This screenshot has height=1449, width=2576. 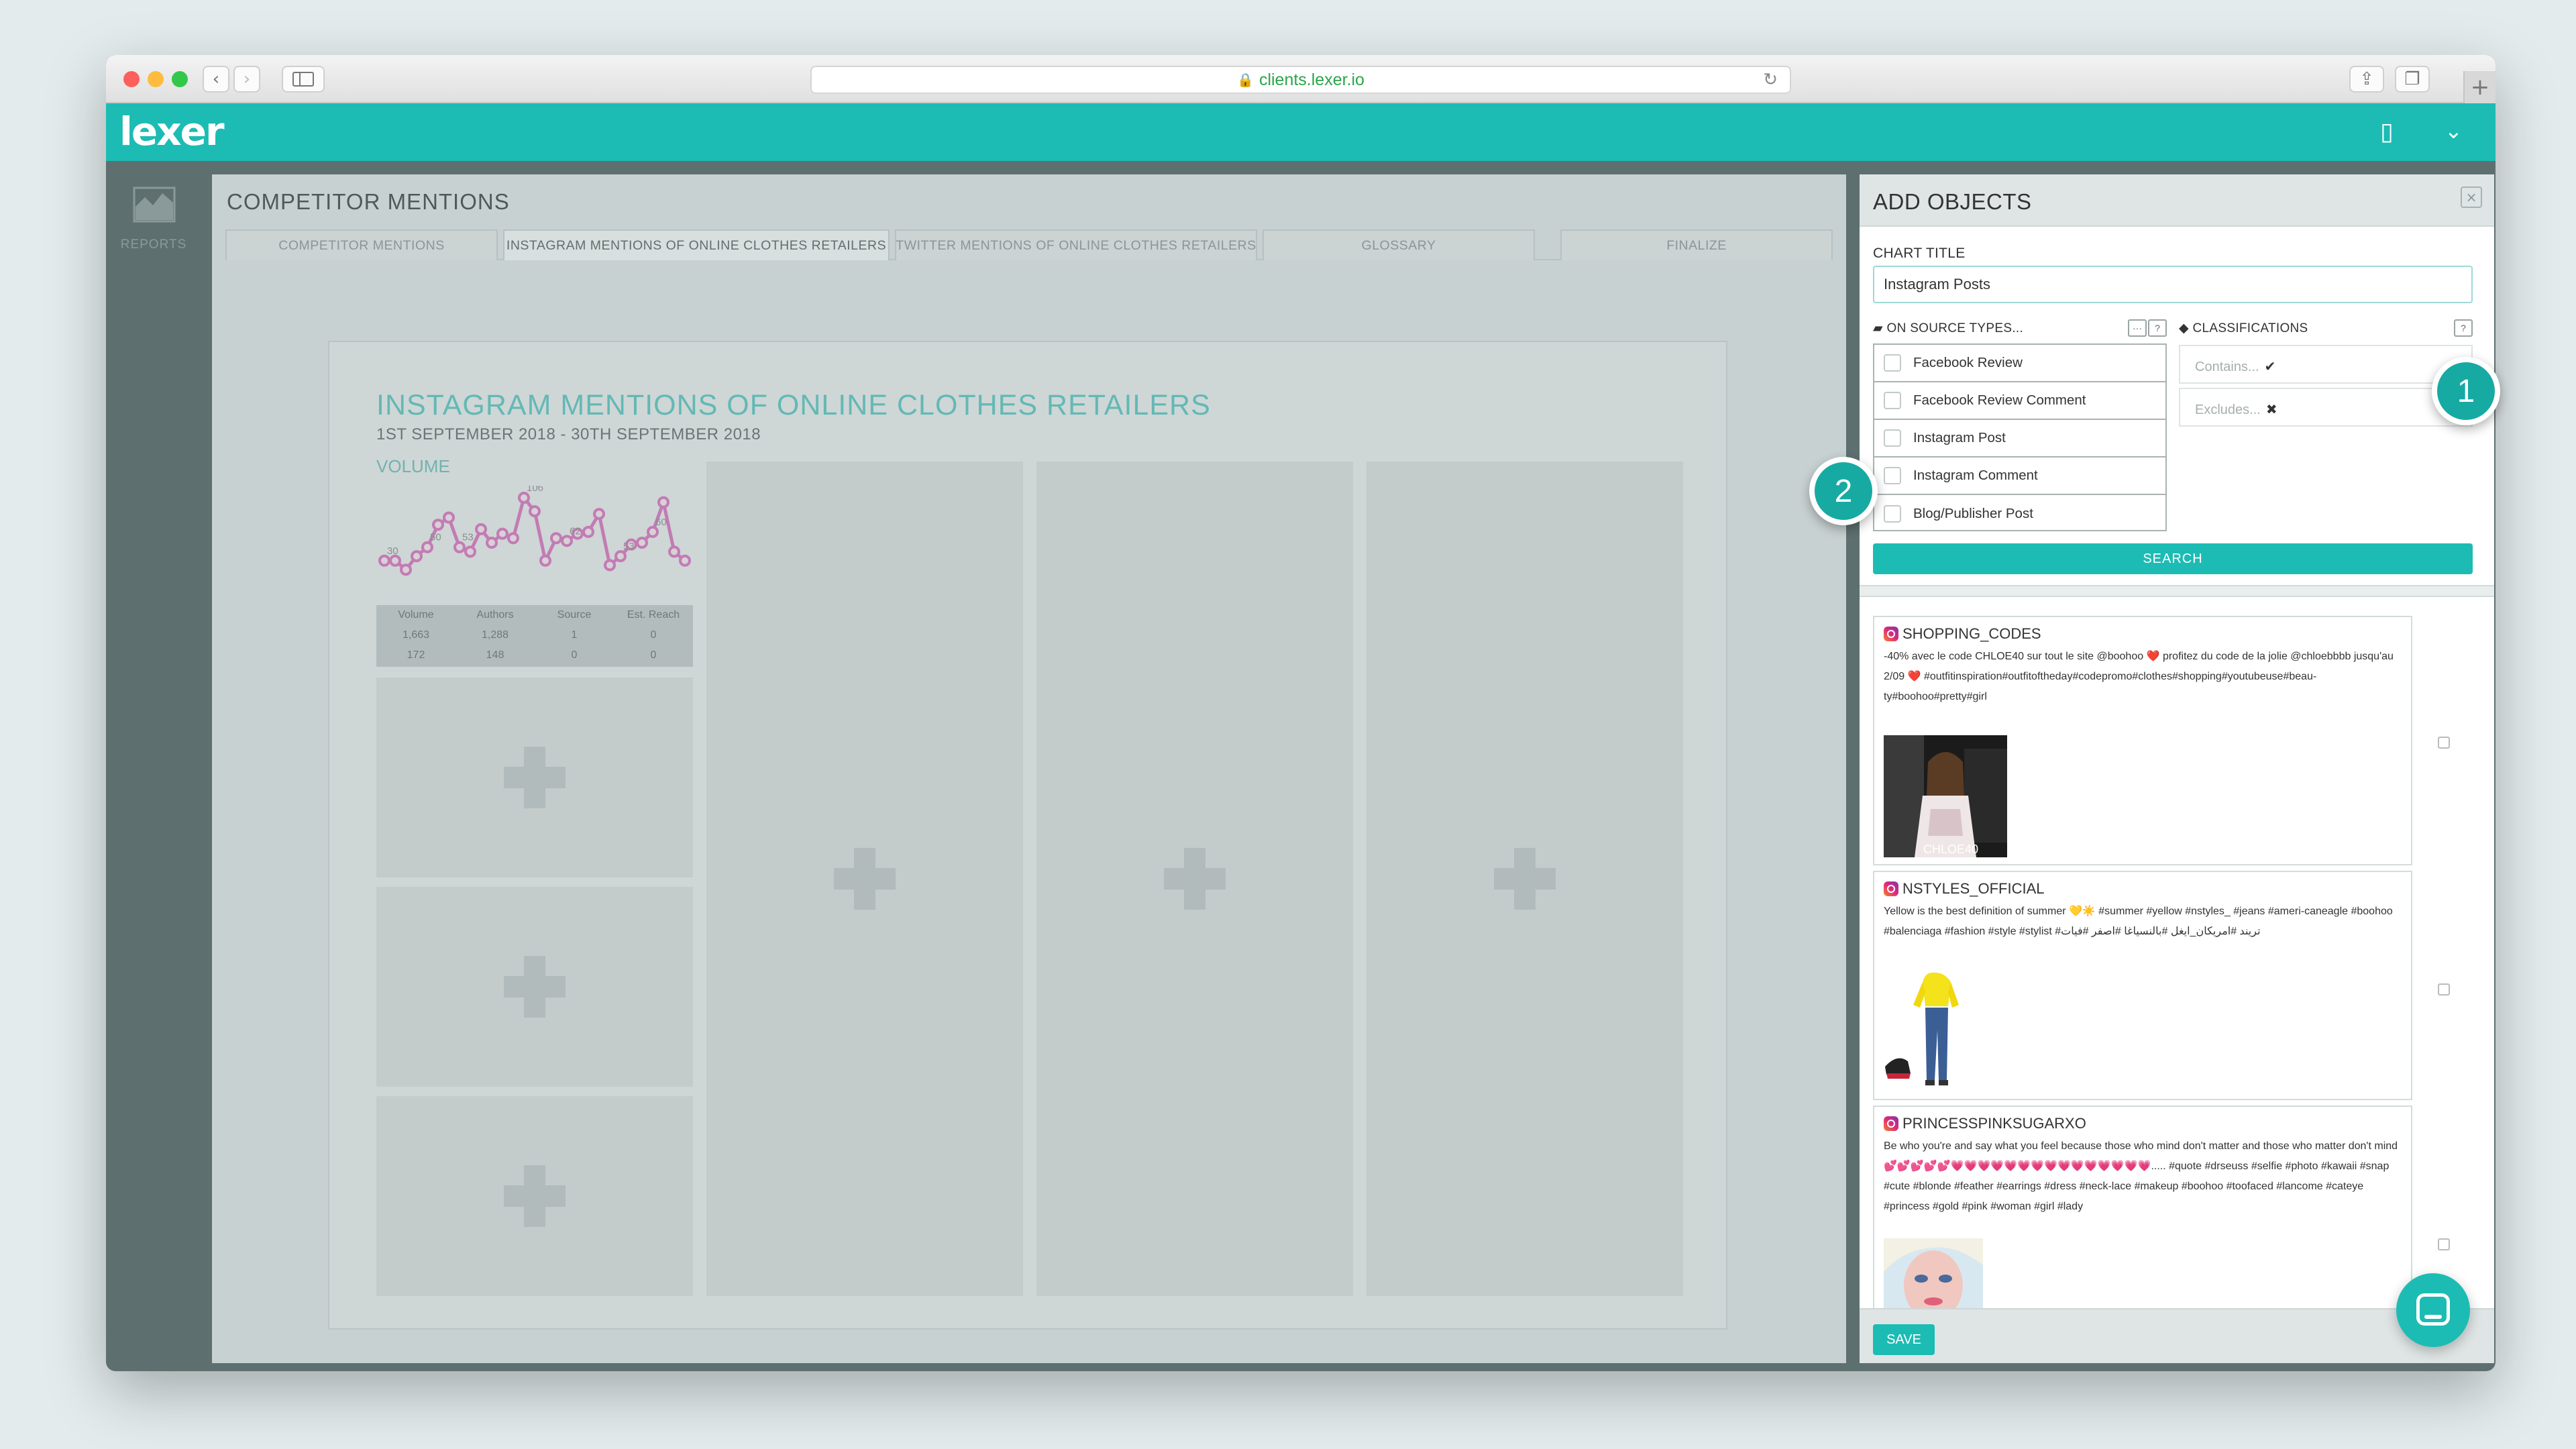 I want to click on tabs-icon: ❐, so click(x=2412, y=79).